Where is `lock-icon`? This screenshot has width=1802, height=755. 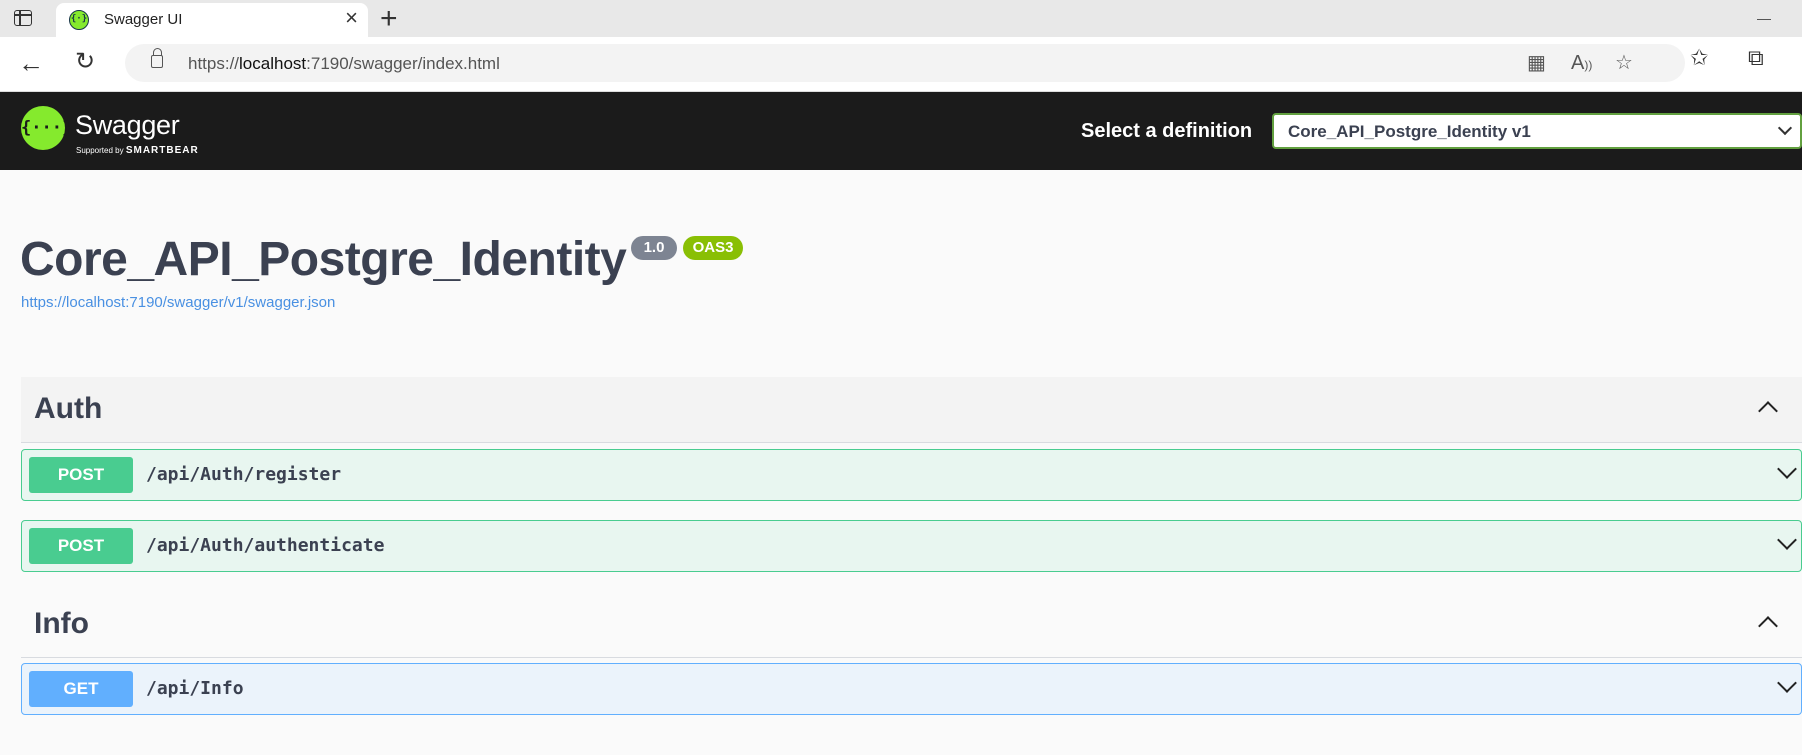 lock-icon is located at coordinates (157, 58).